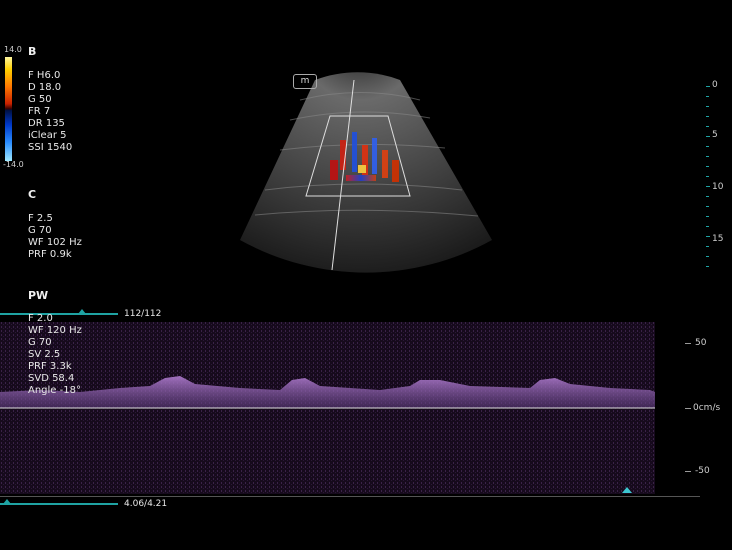  I want to click on time-counter: 4.06/4.21, so click(146, 504).